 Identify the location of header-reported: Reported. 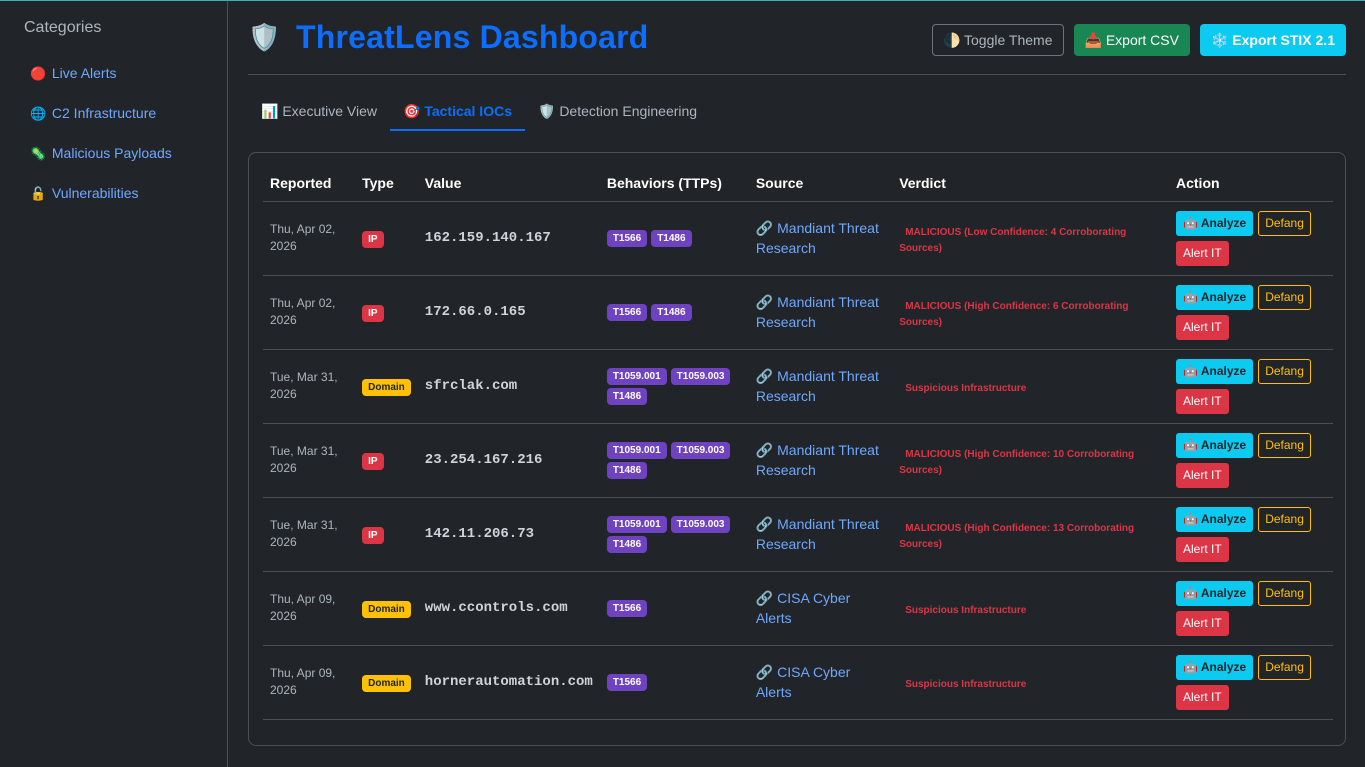
(309, 183).